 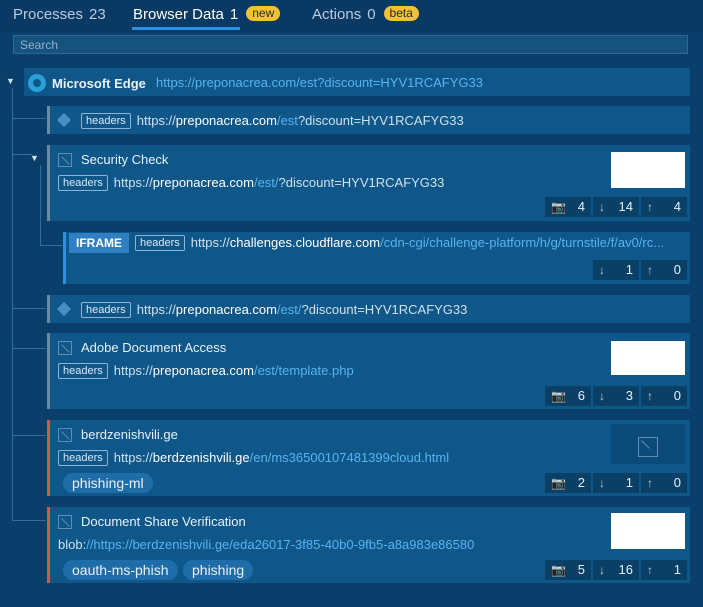 What do you see at coordinates (305, 242) in the screenshot?
I see `url-host: challenges.cloudflare.com` at bounding box center [305, 242].